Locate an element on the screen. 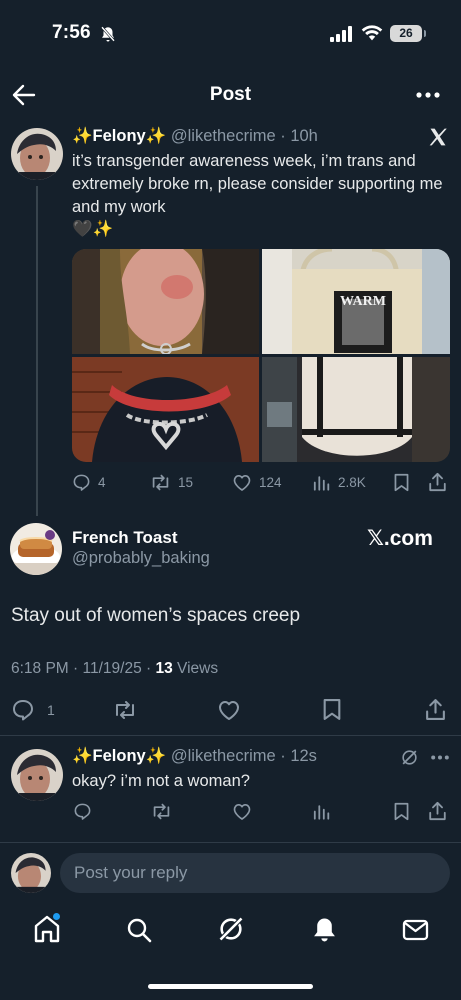 The width and height of the screenshot is (461, 1000). notification-dot is located at coordinates (56, 916).